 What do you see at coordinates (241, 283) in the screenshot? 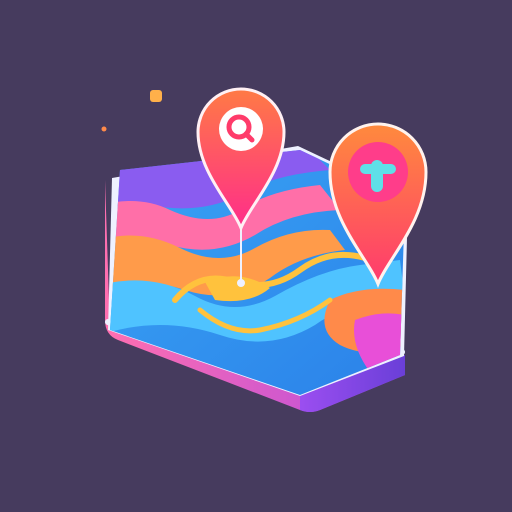
I see `pin-anchor` at bounding box center [241, 283].